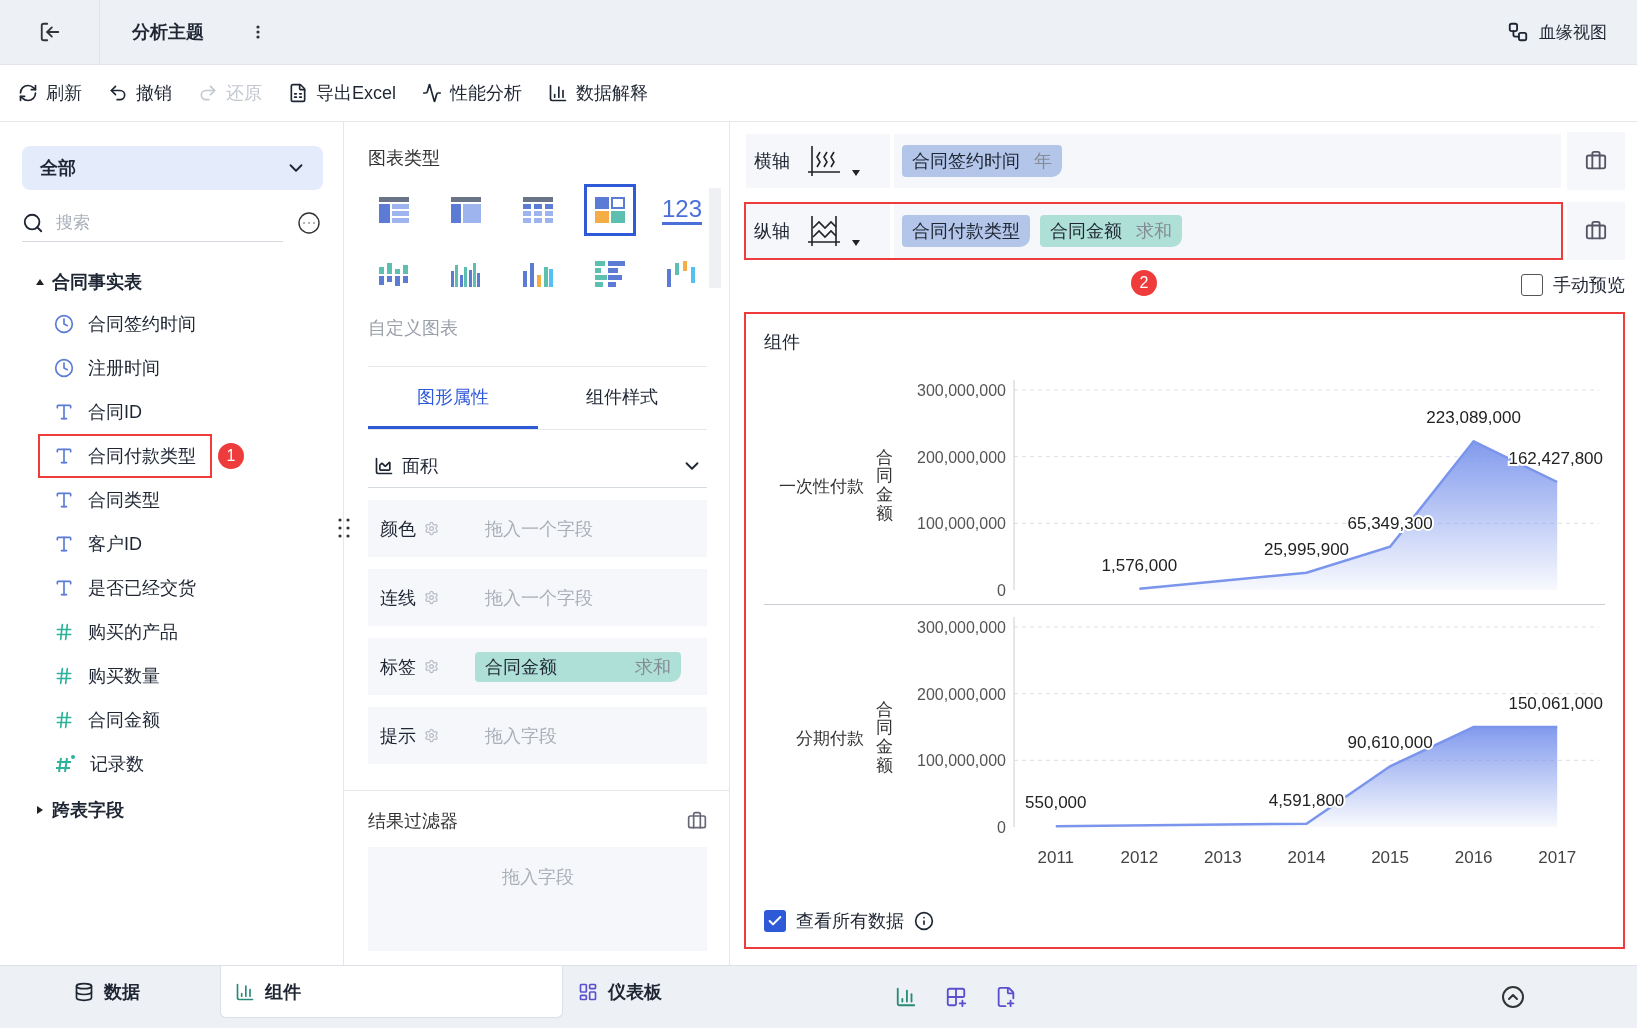  What do you see at coordinates (537, 735) in the screenshot?
I see `encoding-slot: 提示 拖入字段` at bounding box center [537, 735].